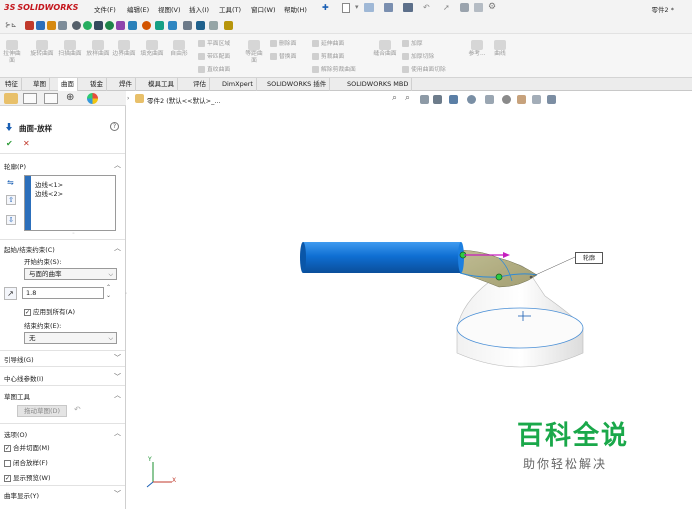 The height and width of the screenshot is (509, 692). What do you see at coordinates (199, 9) in the screenshot?
I see `menu-insert: 插入(I)` at bounding box center [199, 9].